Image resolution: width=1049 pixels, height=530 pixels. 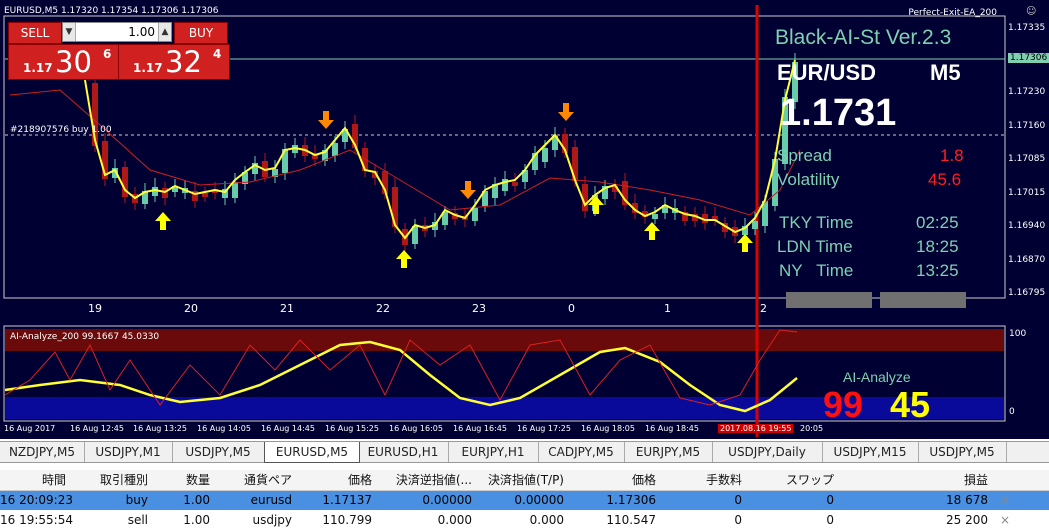 I want to click on column-header: 取引種別, so click(x=110, y=480).